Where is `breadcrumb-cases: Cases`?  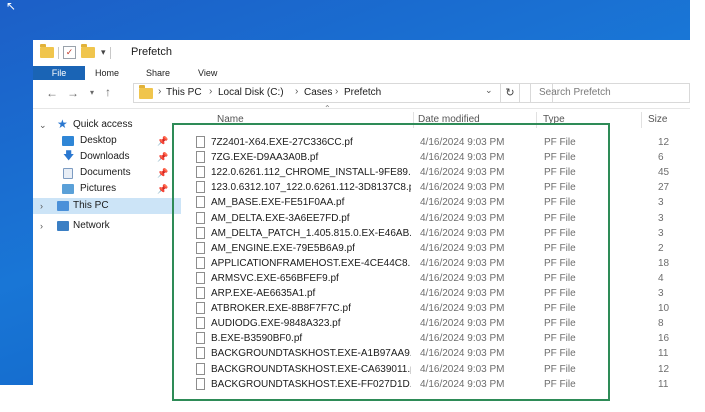
breadcrumb-cases: Cases is located at coordinates (318, 92).